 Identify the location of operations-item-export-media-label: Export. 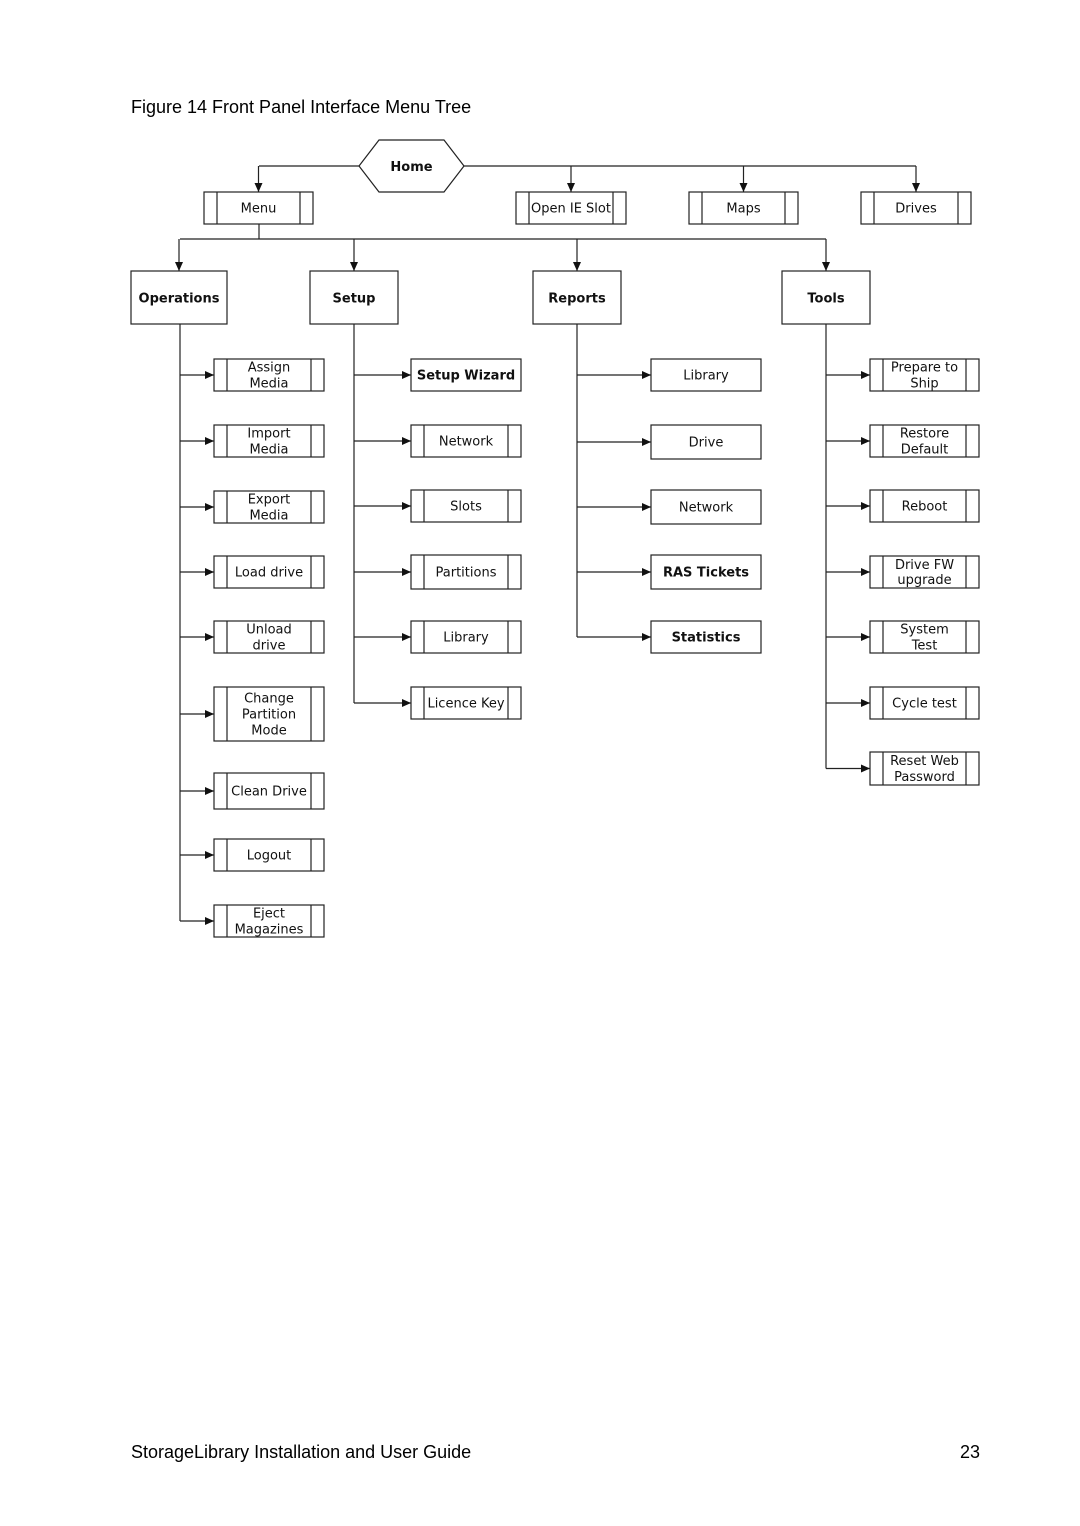
(269, 500).